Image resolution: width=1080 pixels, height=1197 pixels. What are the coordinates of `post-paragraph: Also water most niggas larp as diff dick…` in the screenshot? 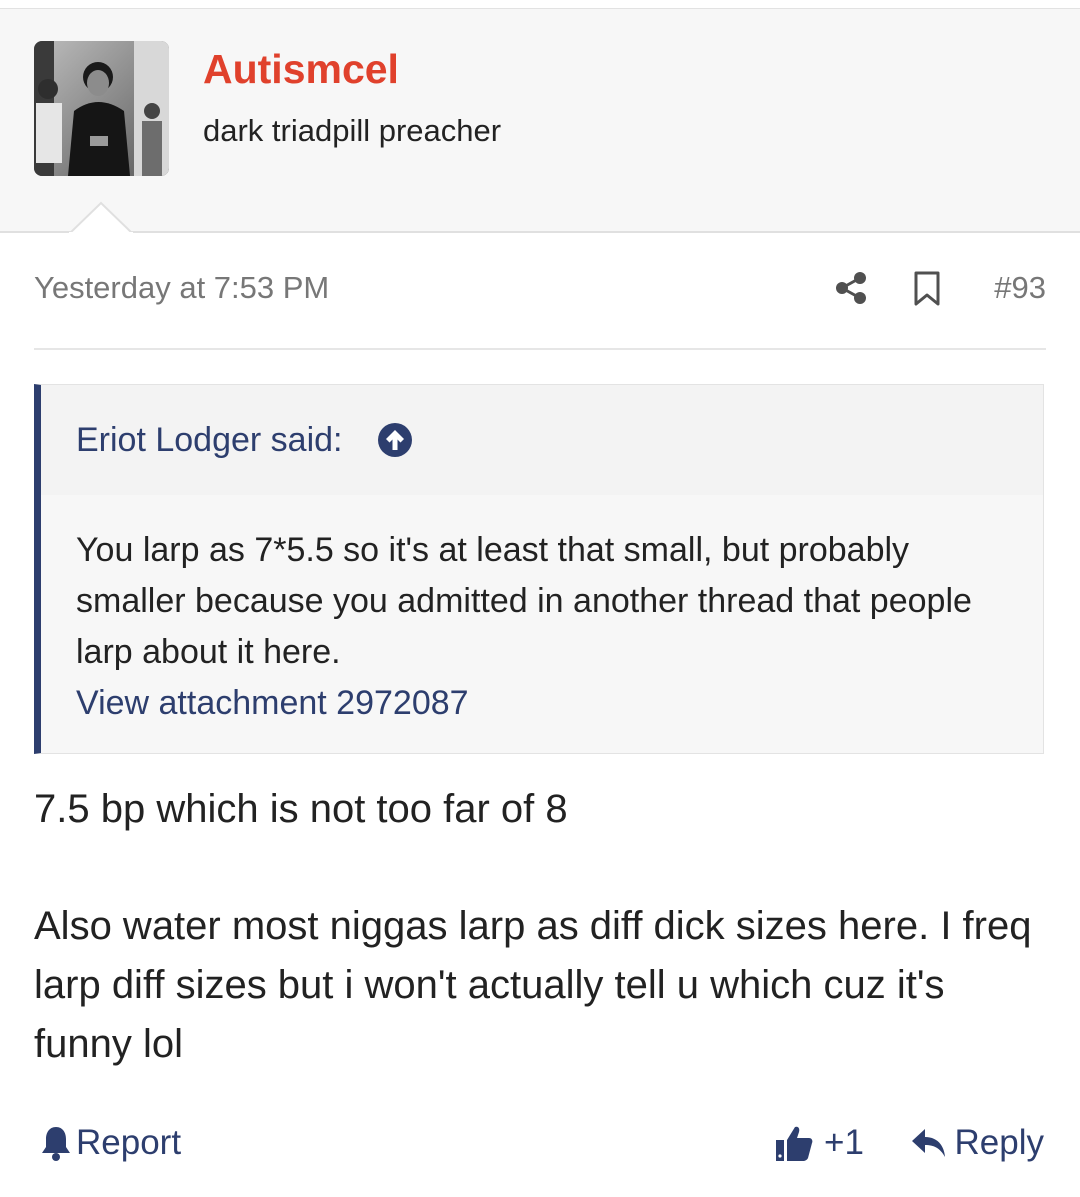 It's located at (533, 985).